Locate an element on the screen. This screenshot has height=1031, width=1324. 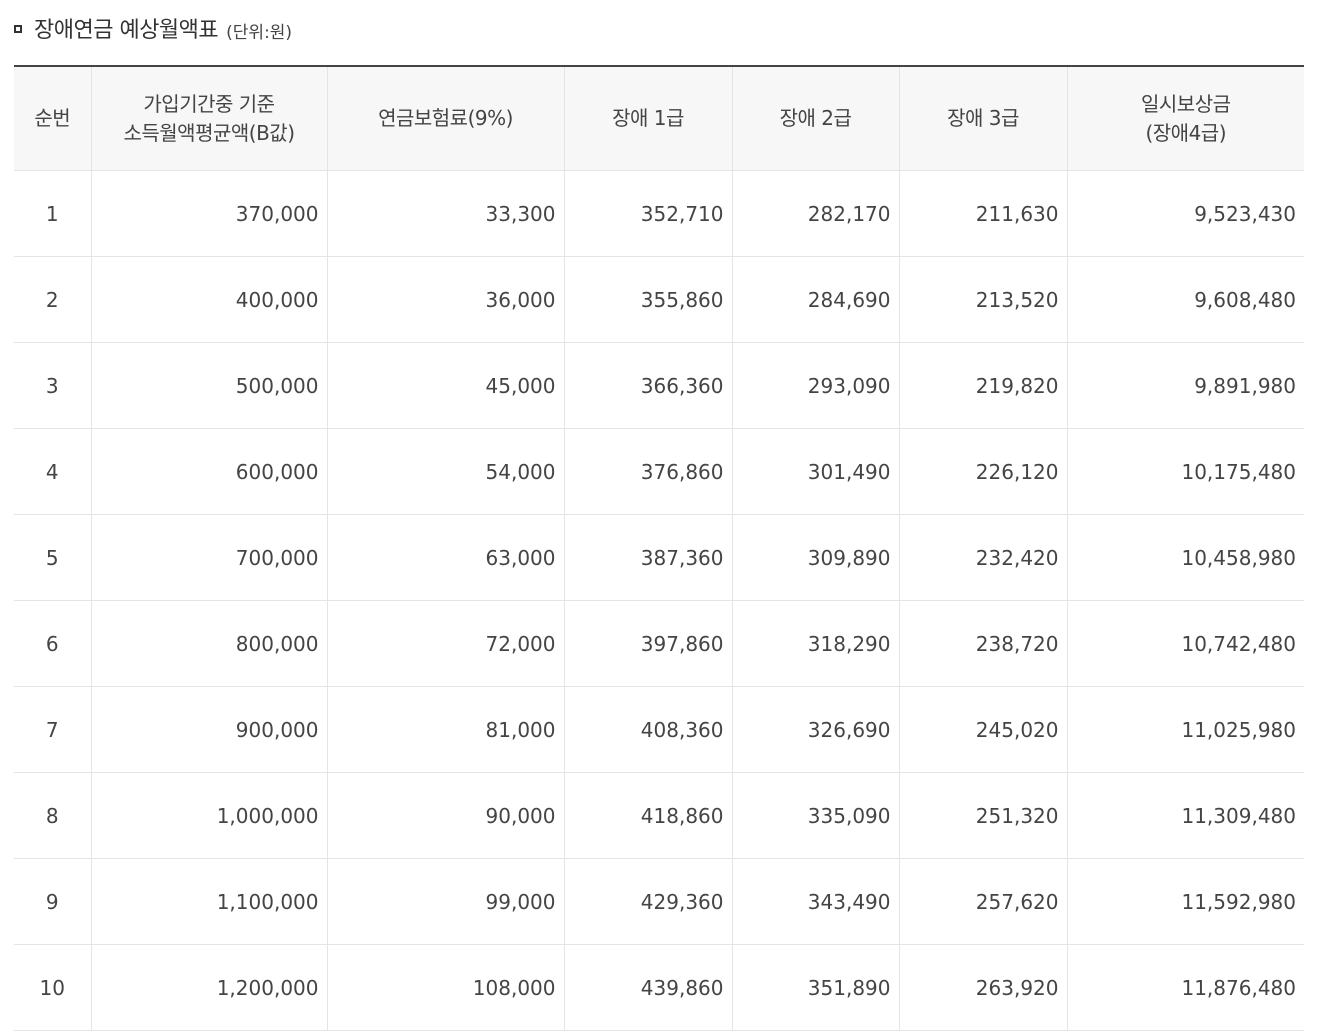
cell-grade2: 284,690 is located at coordinates (816, 299).